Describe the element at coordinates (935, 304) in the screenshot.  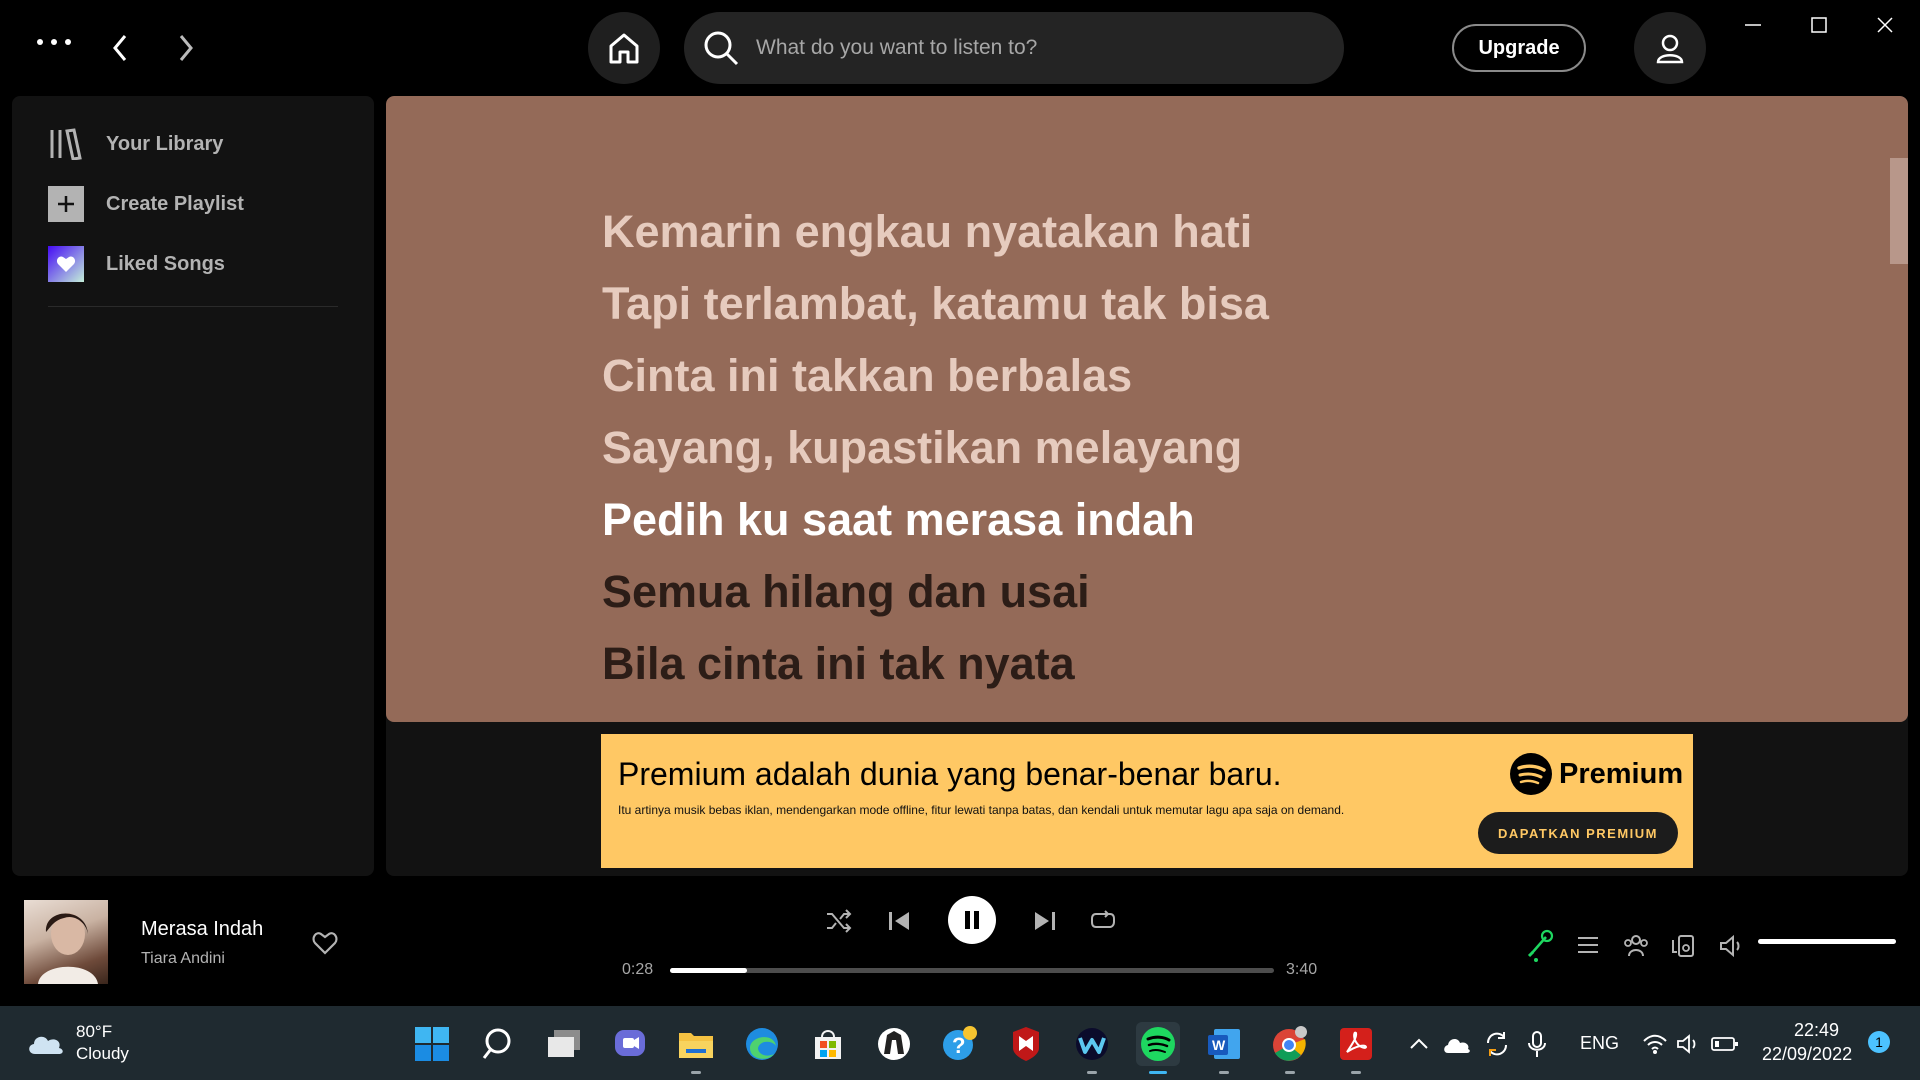
I see `lyric-line: Tapi terlambat, katamu tak bisa` at that location.